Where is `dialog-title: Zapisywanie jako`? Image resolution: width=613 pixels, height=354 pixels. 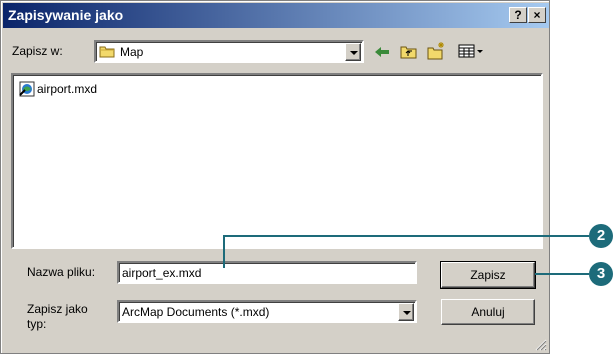 dialog-title: Zapisywanie jako is located at coordinates (66, 15).